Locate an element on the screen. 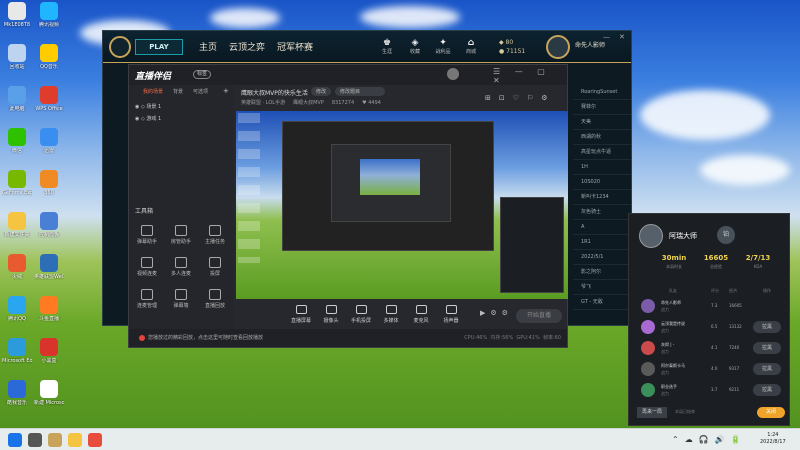 This screenshot has width=800, height=450. desktop-icon: 火绒 is located at coordinates (17, 267).